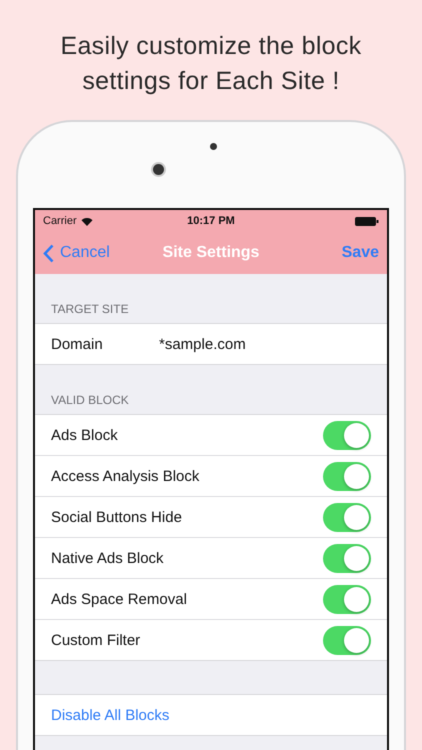 The width and height of the screenshot is (422, 750). Describe the element at coordinates (366, 221) in the screenshot. I see `battery-icon` at that location.